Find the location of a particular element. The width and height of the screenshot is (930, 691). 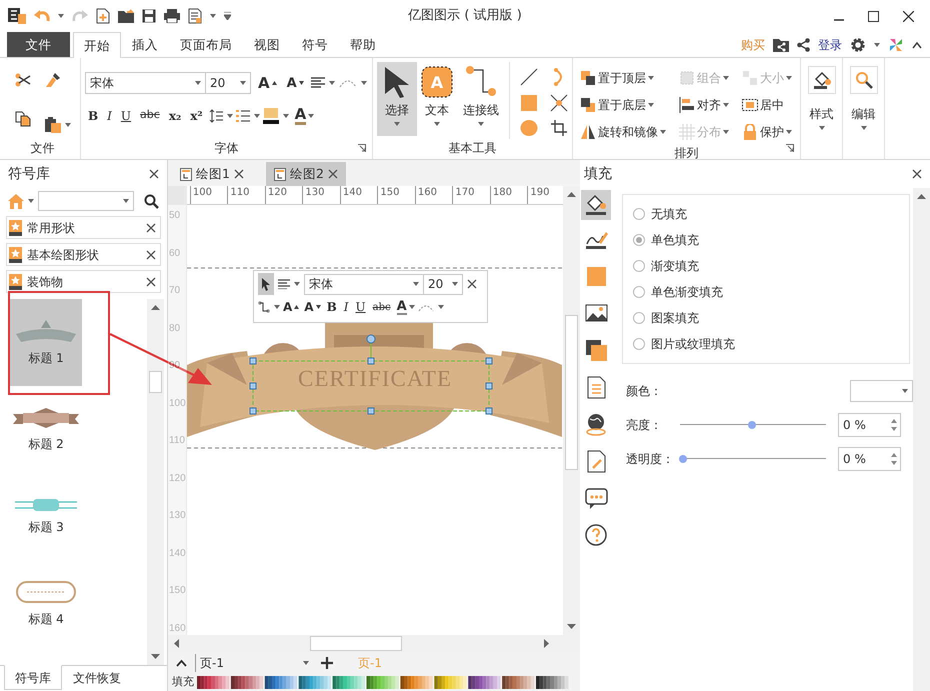

document-tab: 绘图2 is located at coordinates (306, 174).